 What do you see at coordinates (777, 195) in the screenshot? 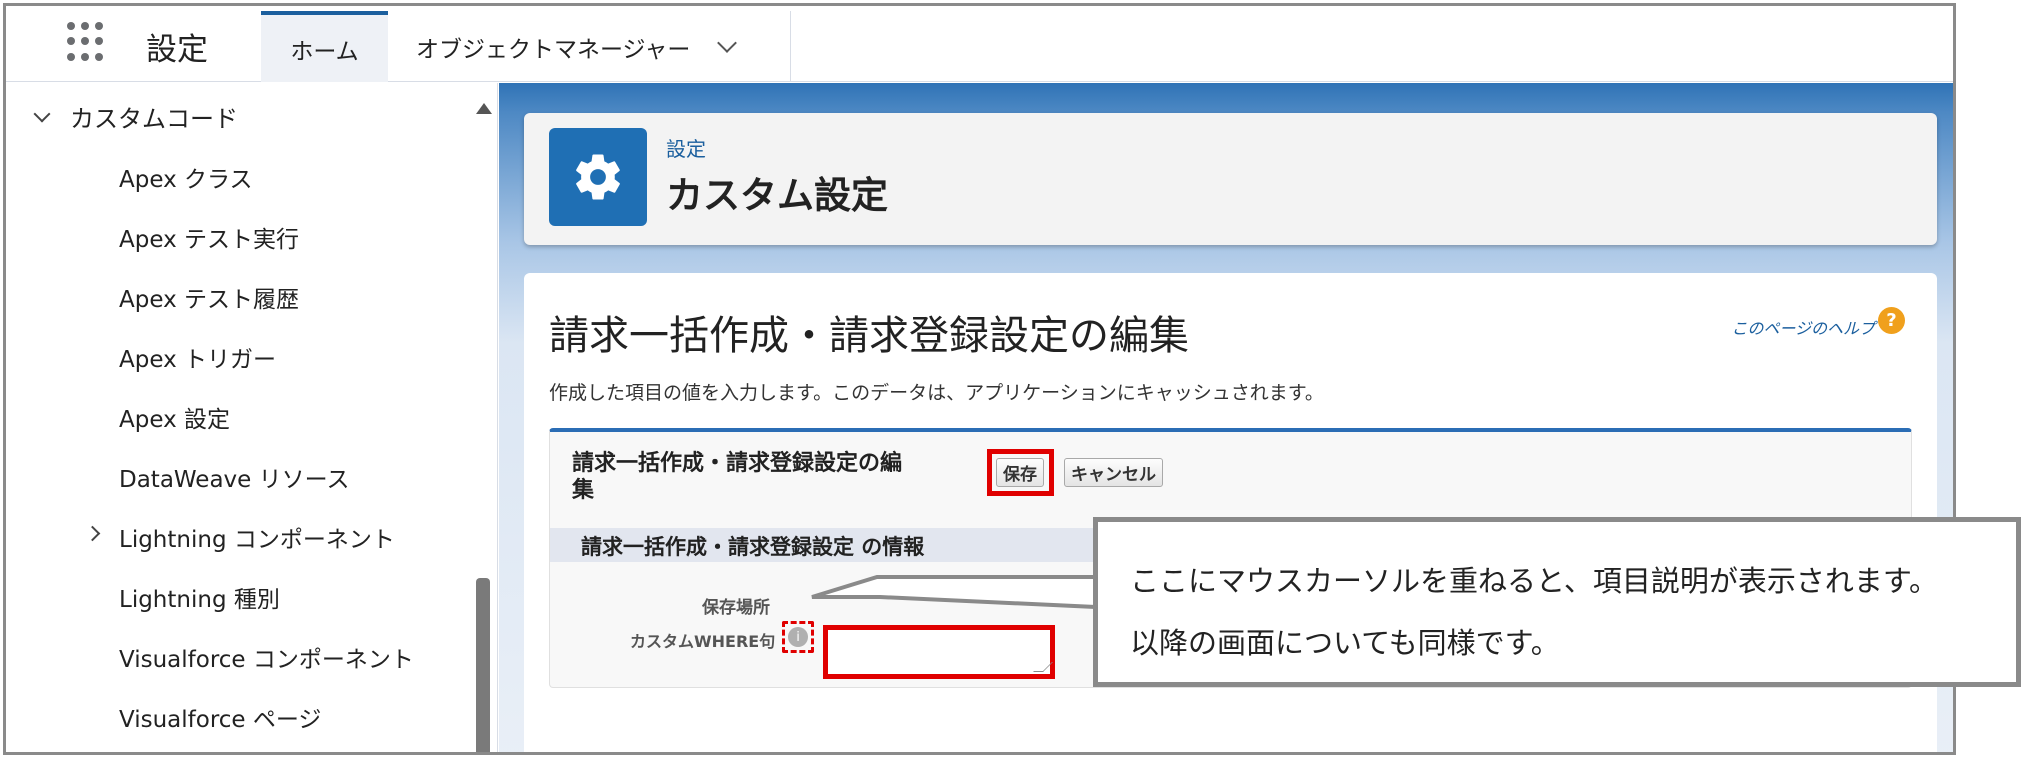
I see `page-header-title: カスタム設定` at bounding box center [777, 195].